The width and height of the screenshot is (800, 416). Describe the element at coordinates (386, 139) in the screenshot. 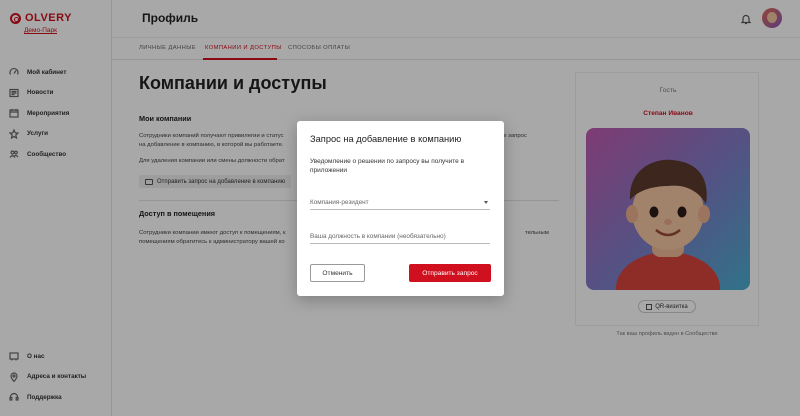

I see `modal-title: Запрос на добавление в компанию` at that location.